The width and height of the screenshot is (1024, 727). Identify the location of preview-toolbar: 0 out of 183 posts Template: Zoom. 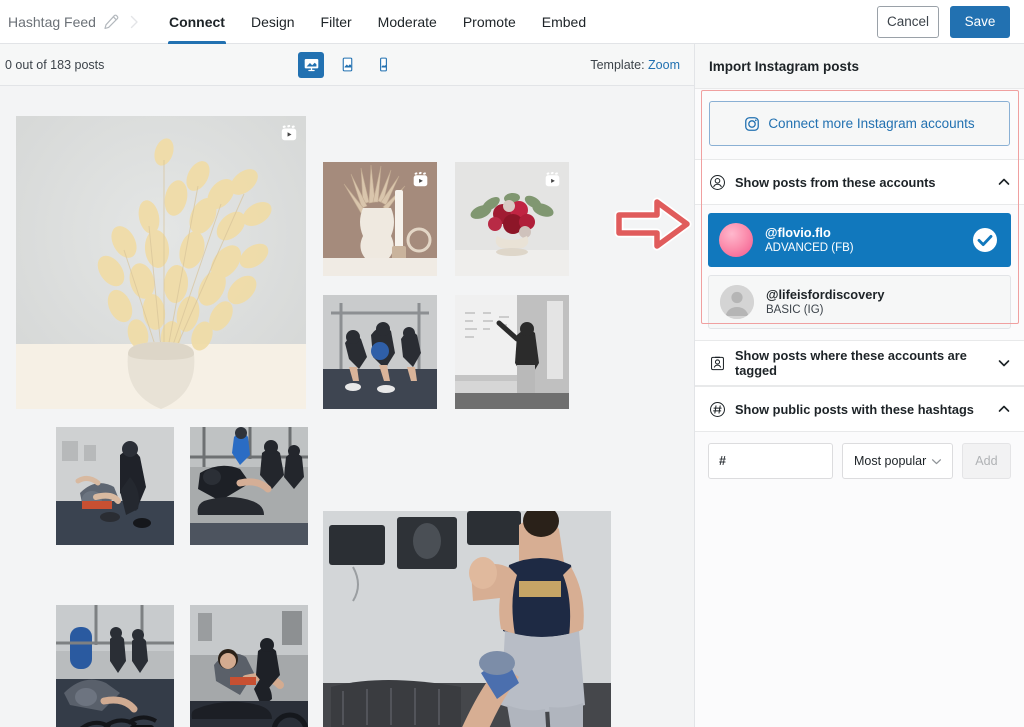
(347, 65).